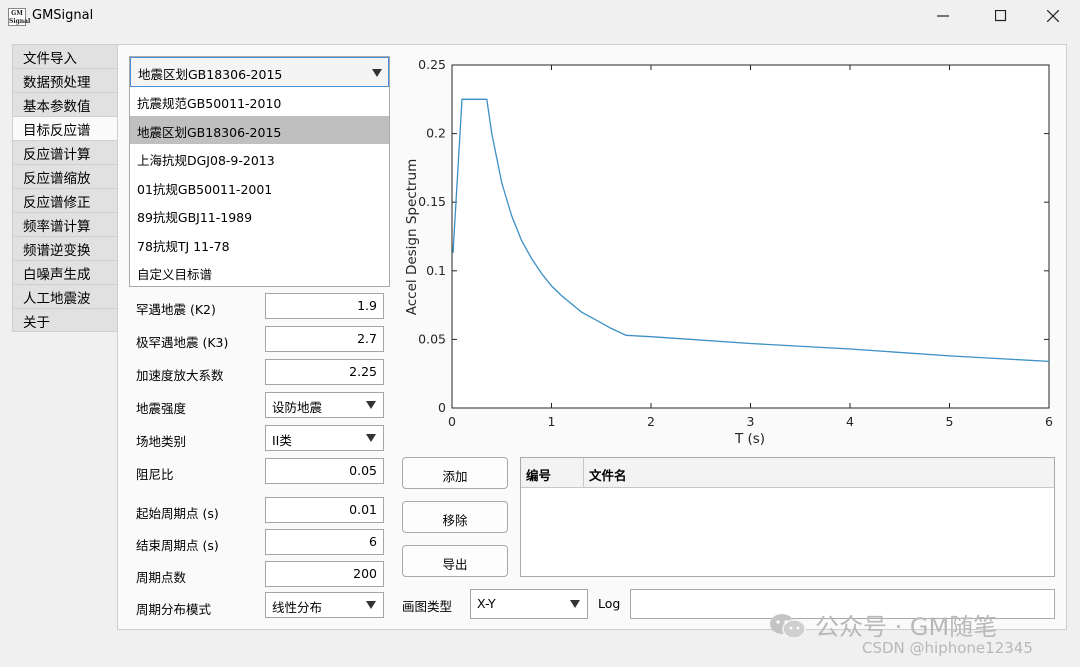 This screenshot has height=667, width=1080. What do you see at coordinates (486, 603) in the screenshot?
I see `plot-type-value: X-Y` at bounding box center [486, 603].